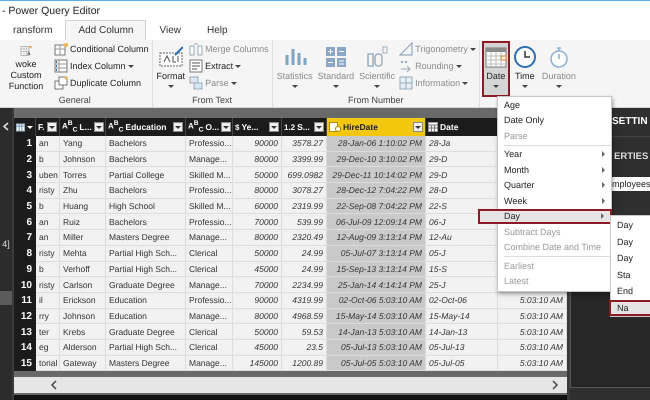 Image resolution: width=650 pixels, height=400 pixels. What do you see at coordinates (257, 238) in the screenshot?
I see `table-cell: 80000` at bounding box center [257, 238].